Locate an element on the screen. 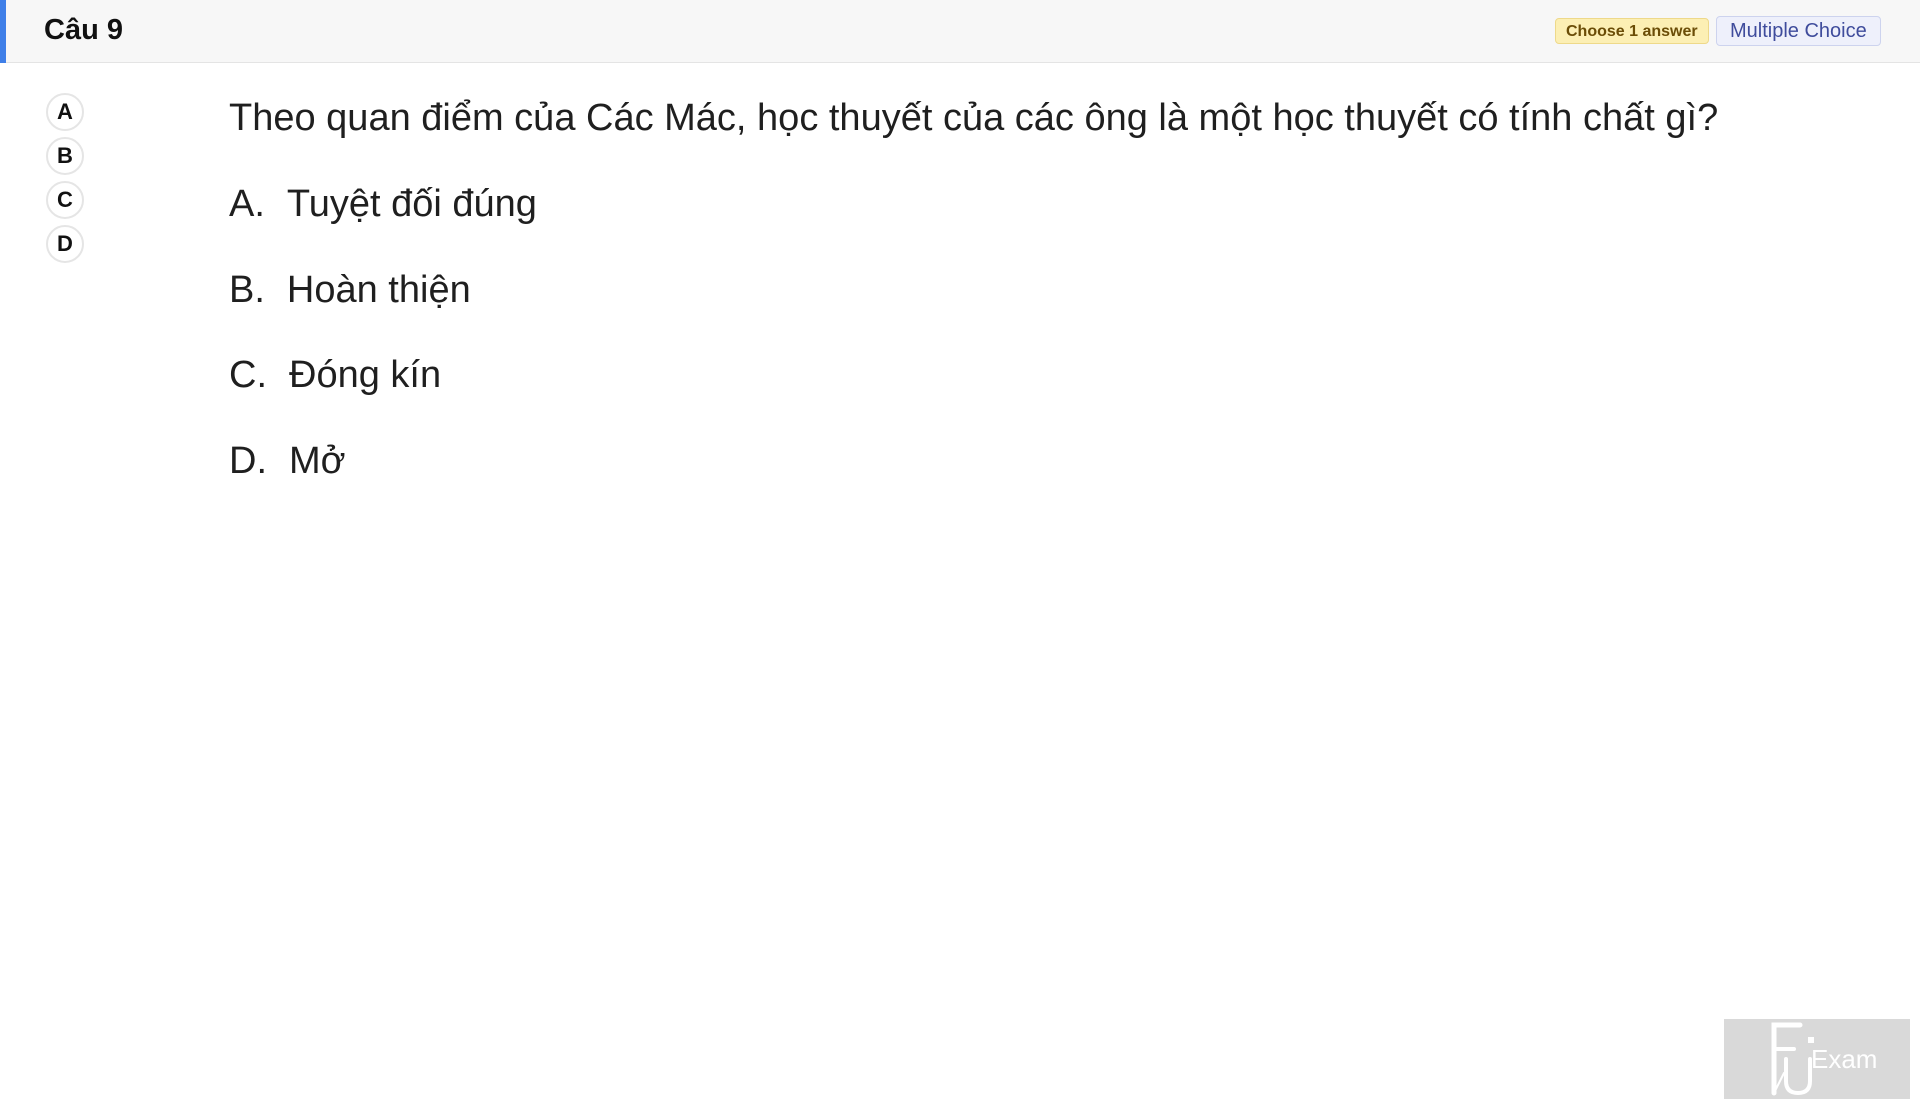 The width and height of the screenshot is (1920, 1108). fu-exam-logo-icon: Exam is located at coordinates (1824, 1059).